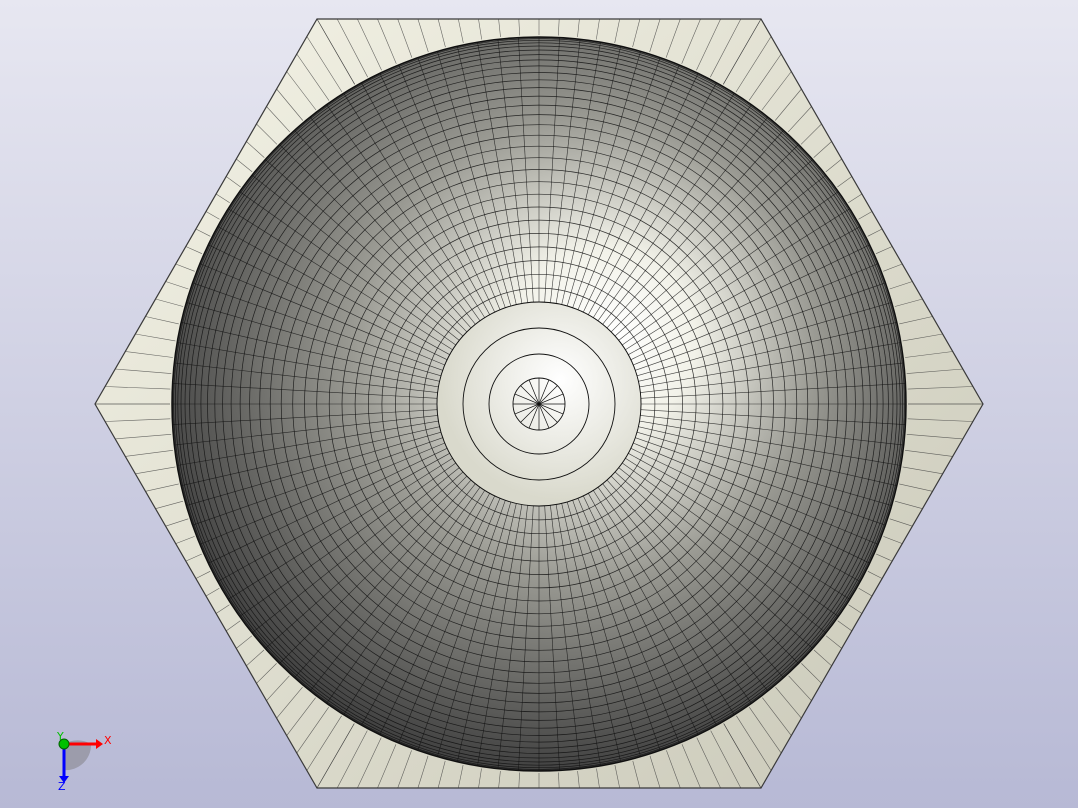 Image resolution: width=1078 pixels, height=808 pixels. I want to click on x-axis-label: X, so click(108, 740).